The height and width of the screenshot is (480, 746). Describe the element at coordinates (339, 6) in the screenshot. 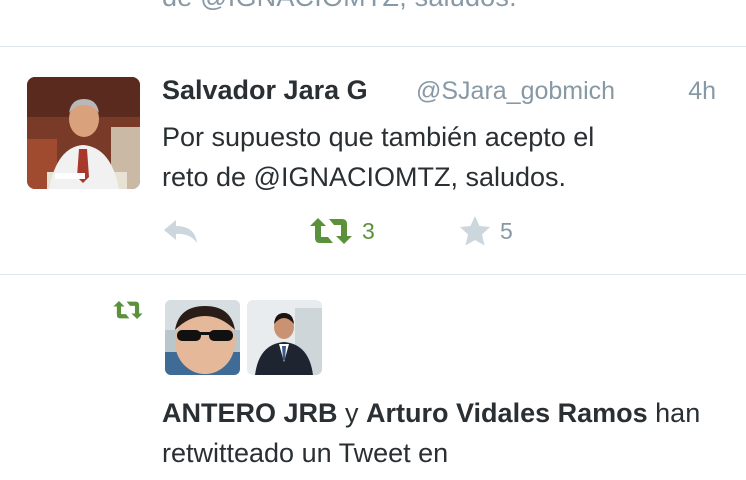

I see `previous-tweet-text: de @IGNACIOMTZ, saludos.` at that location.